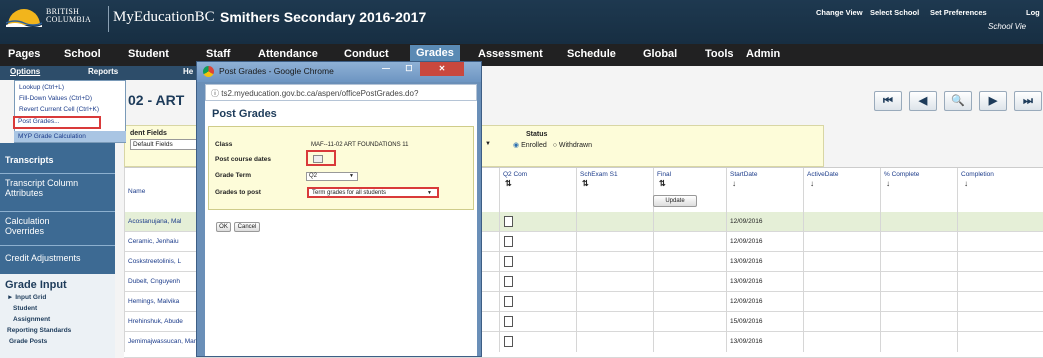 This screenshot has width=1043, height=358. What do you see at coordinates (841, 190) in the screenshot?
I see `column-header-activedate: ActiveDate` at bounding box center [841, 190].